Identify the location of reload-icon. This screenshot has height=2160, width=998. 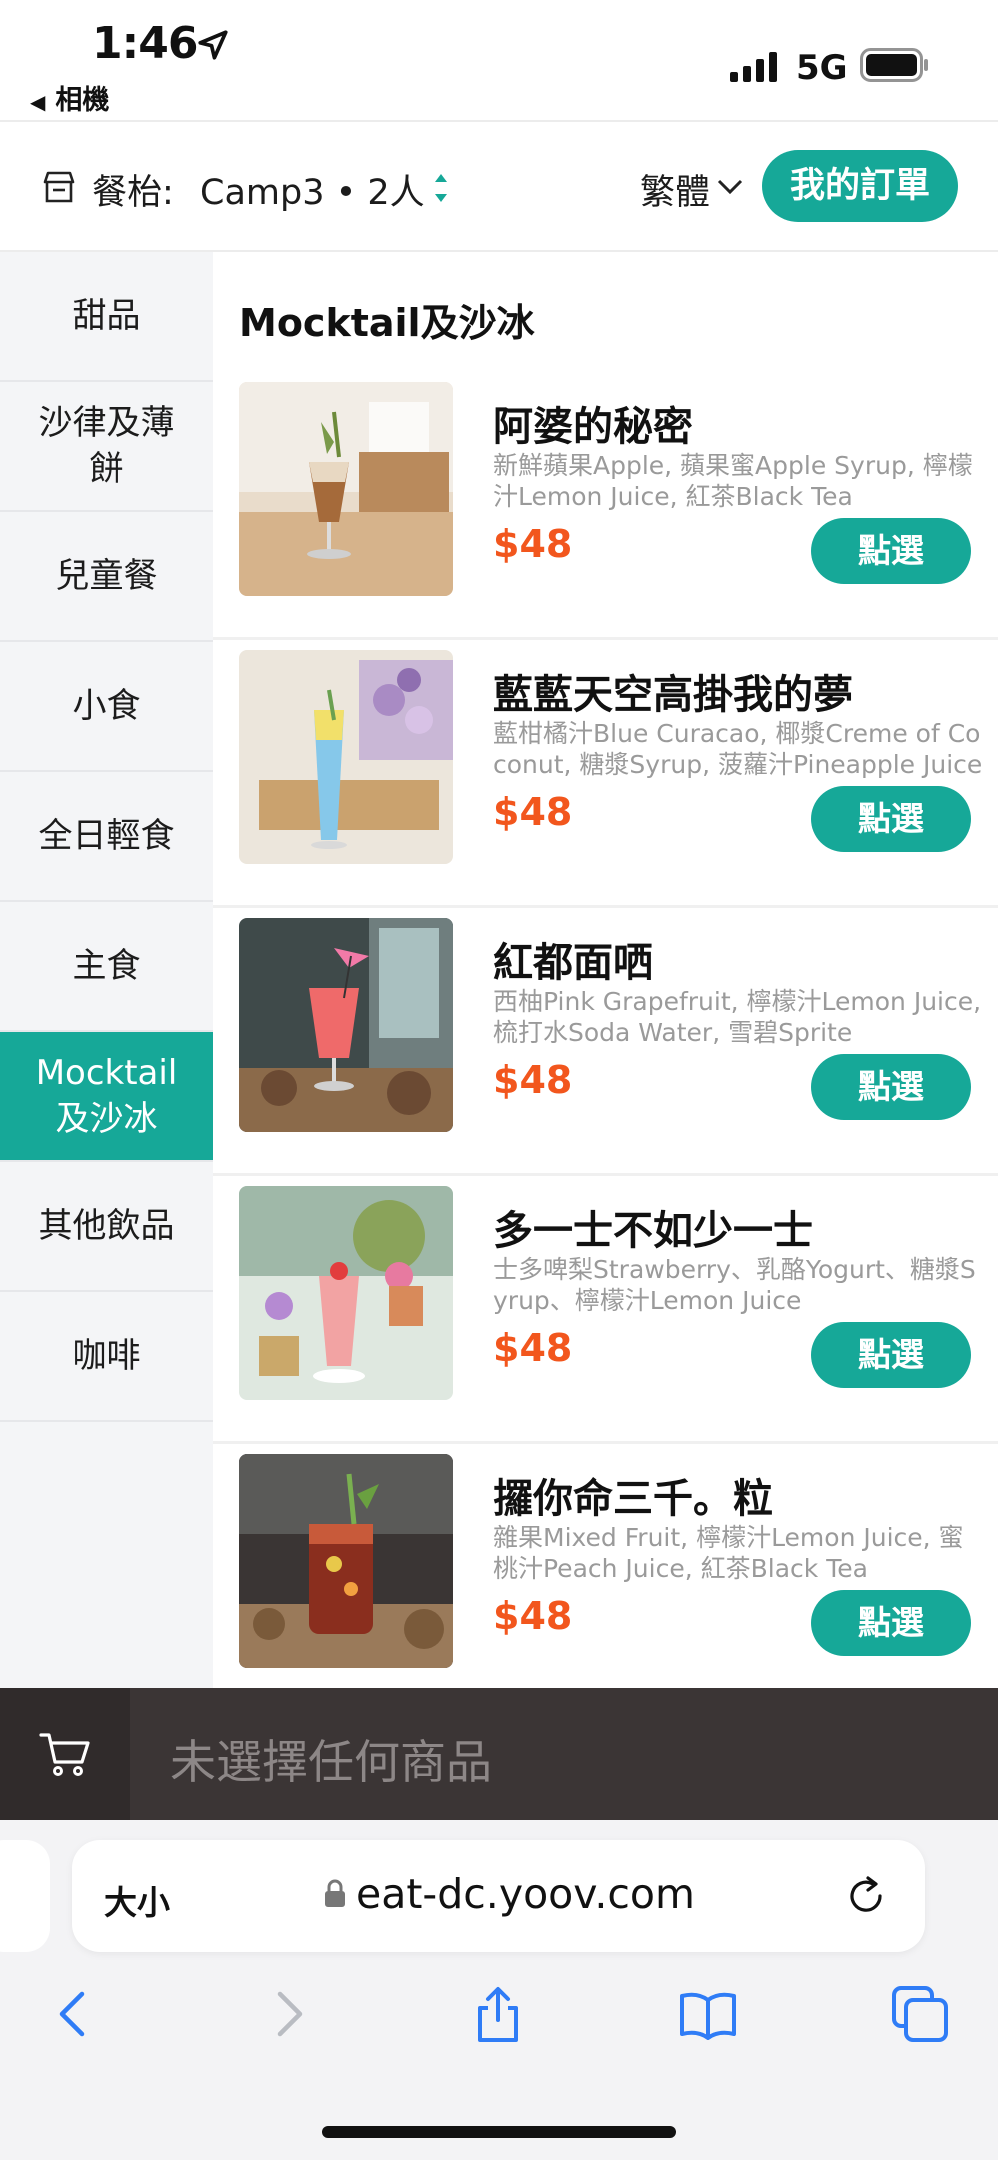
(866, 1896).